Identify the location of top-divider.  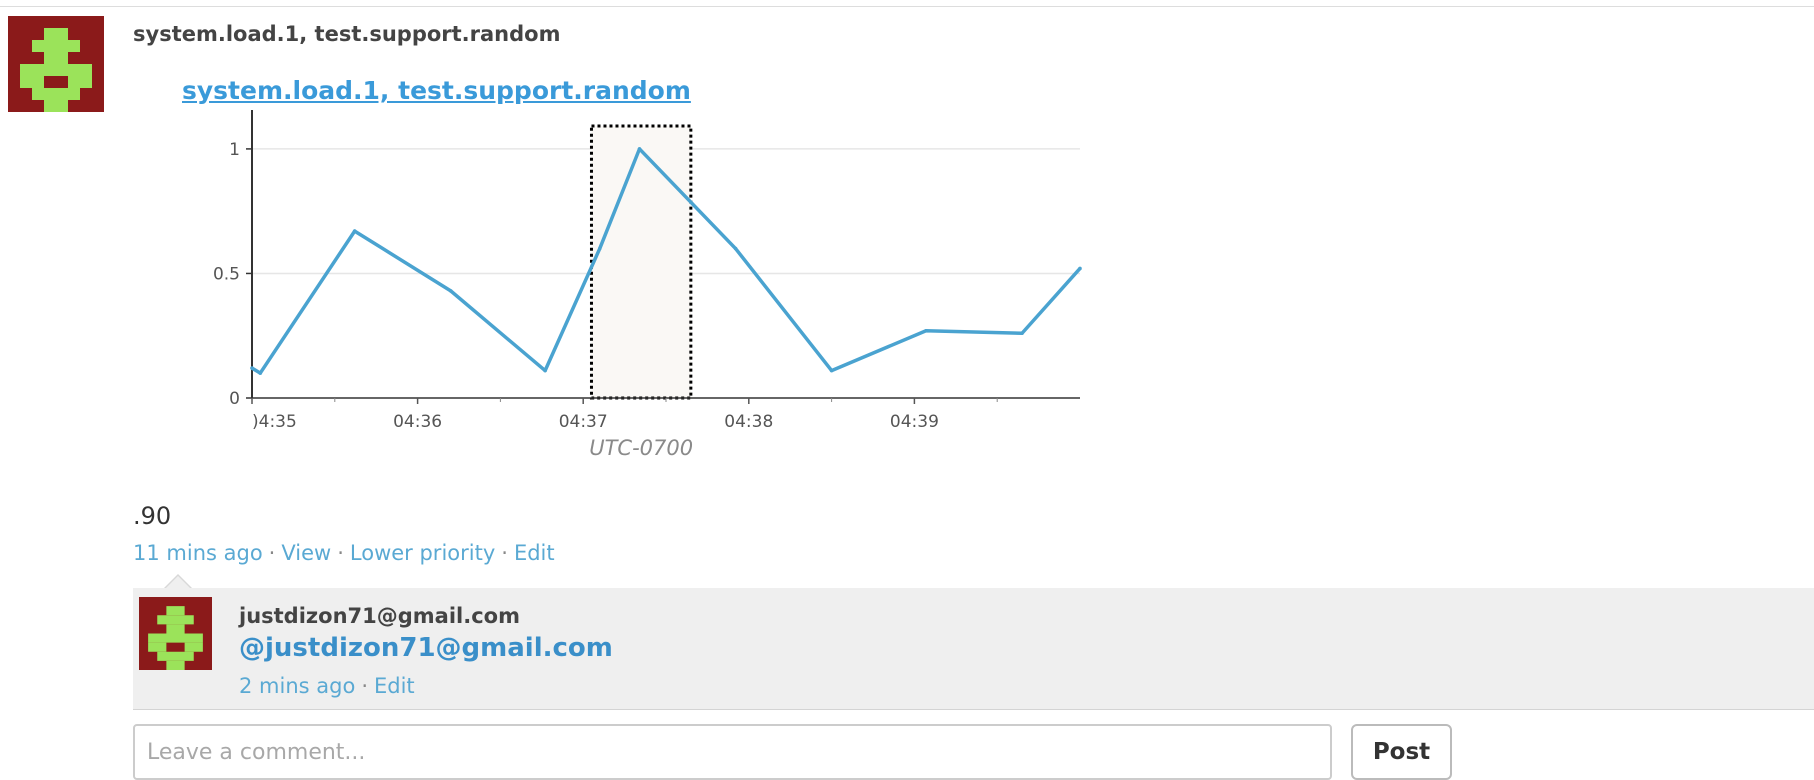
(907, 6).